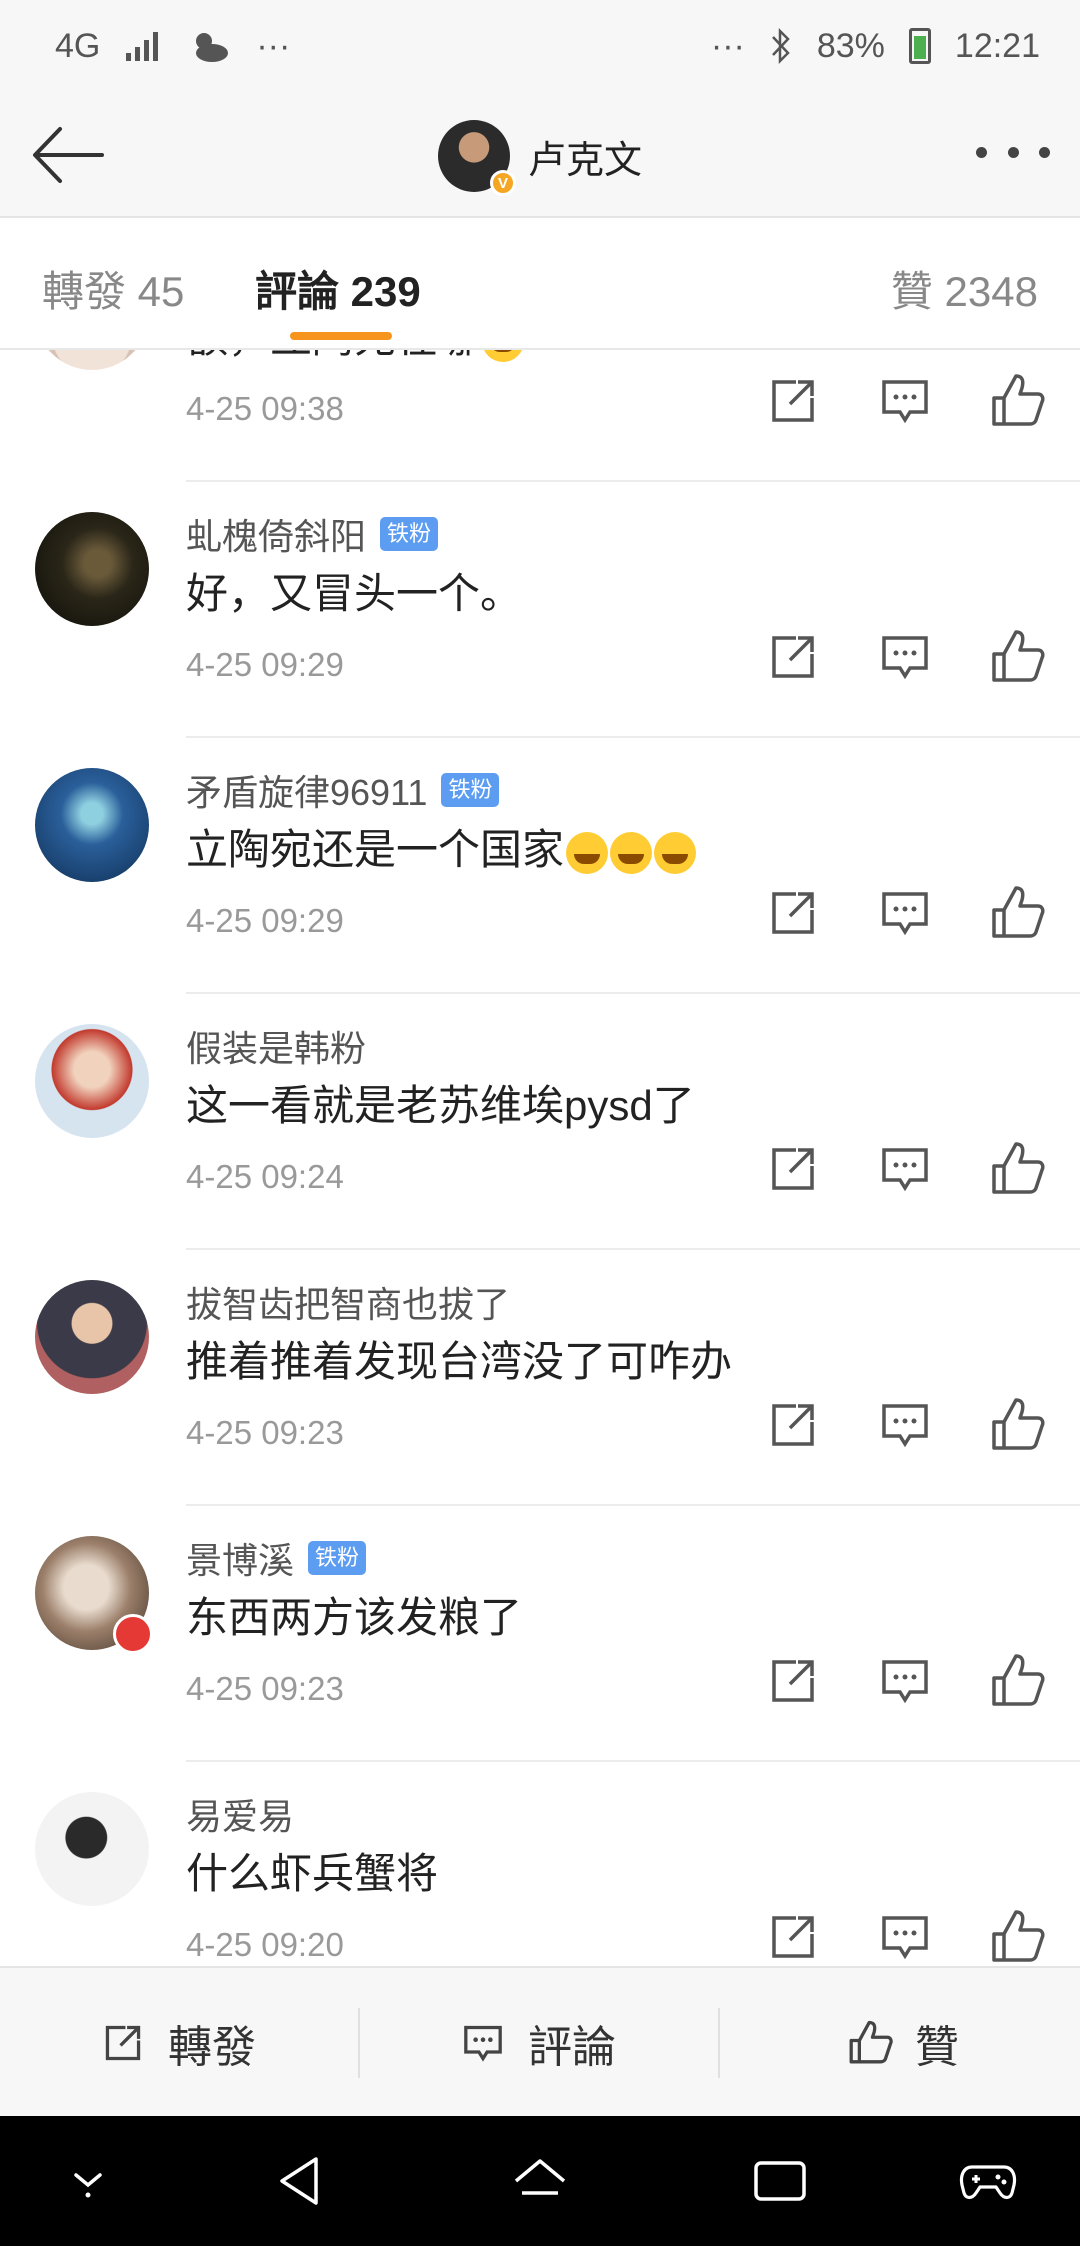 The image size is (1080, 2246). I want to click on comment-text: 额，立陶宛在哪, so click(355, 357).